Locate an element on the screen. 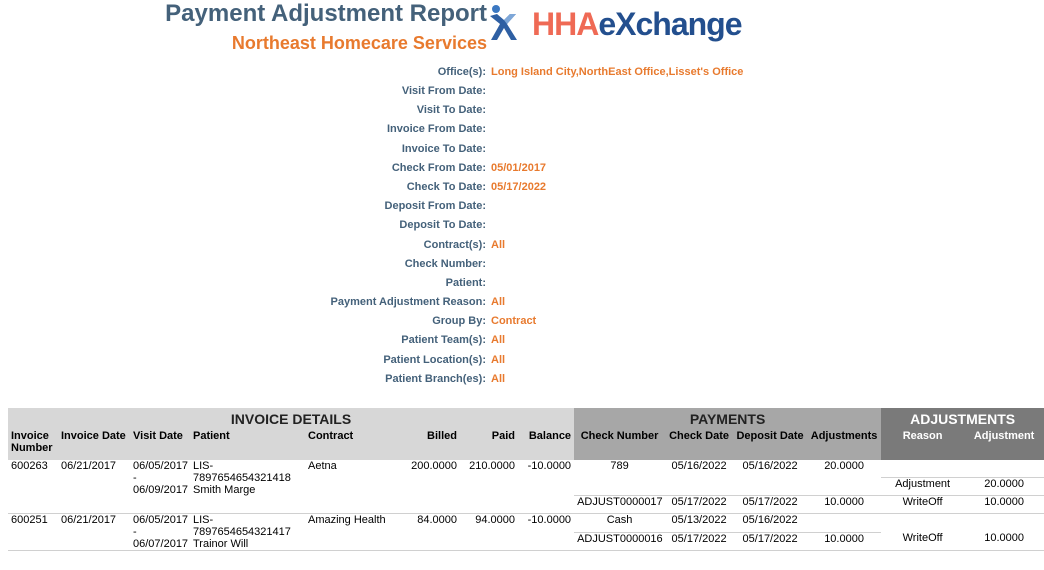 Image resolution: width=1044 pixels, height=570 pixels. check-date: 05/16/2022 is located at coordinates (699, 478).